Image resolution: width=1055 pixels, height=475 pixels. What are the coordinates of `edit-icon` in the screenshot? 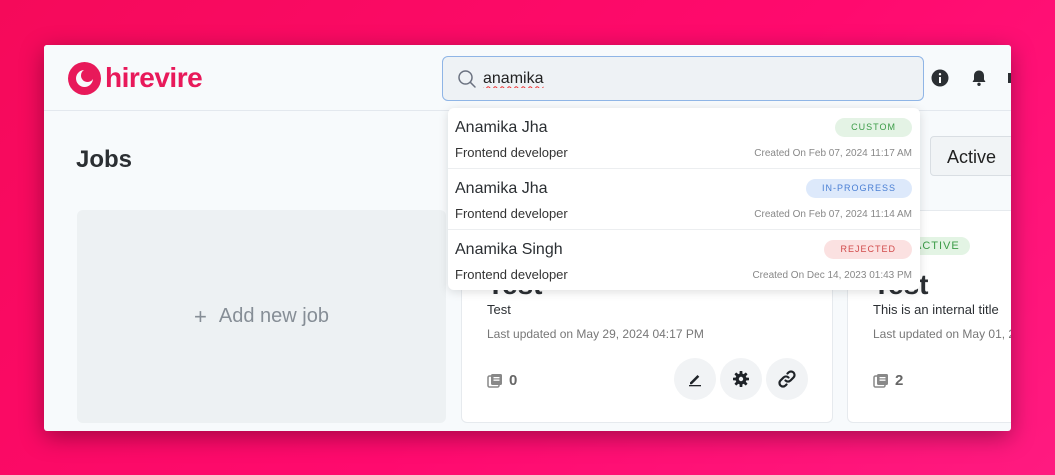 It's located at (695, 381).